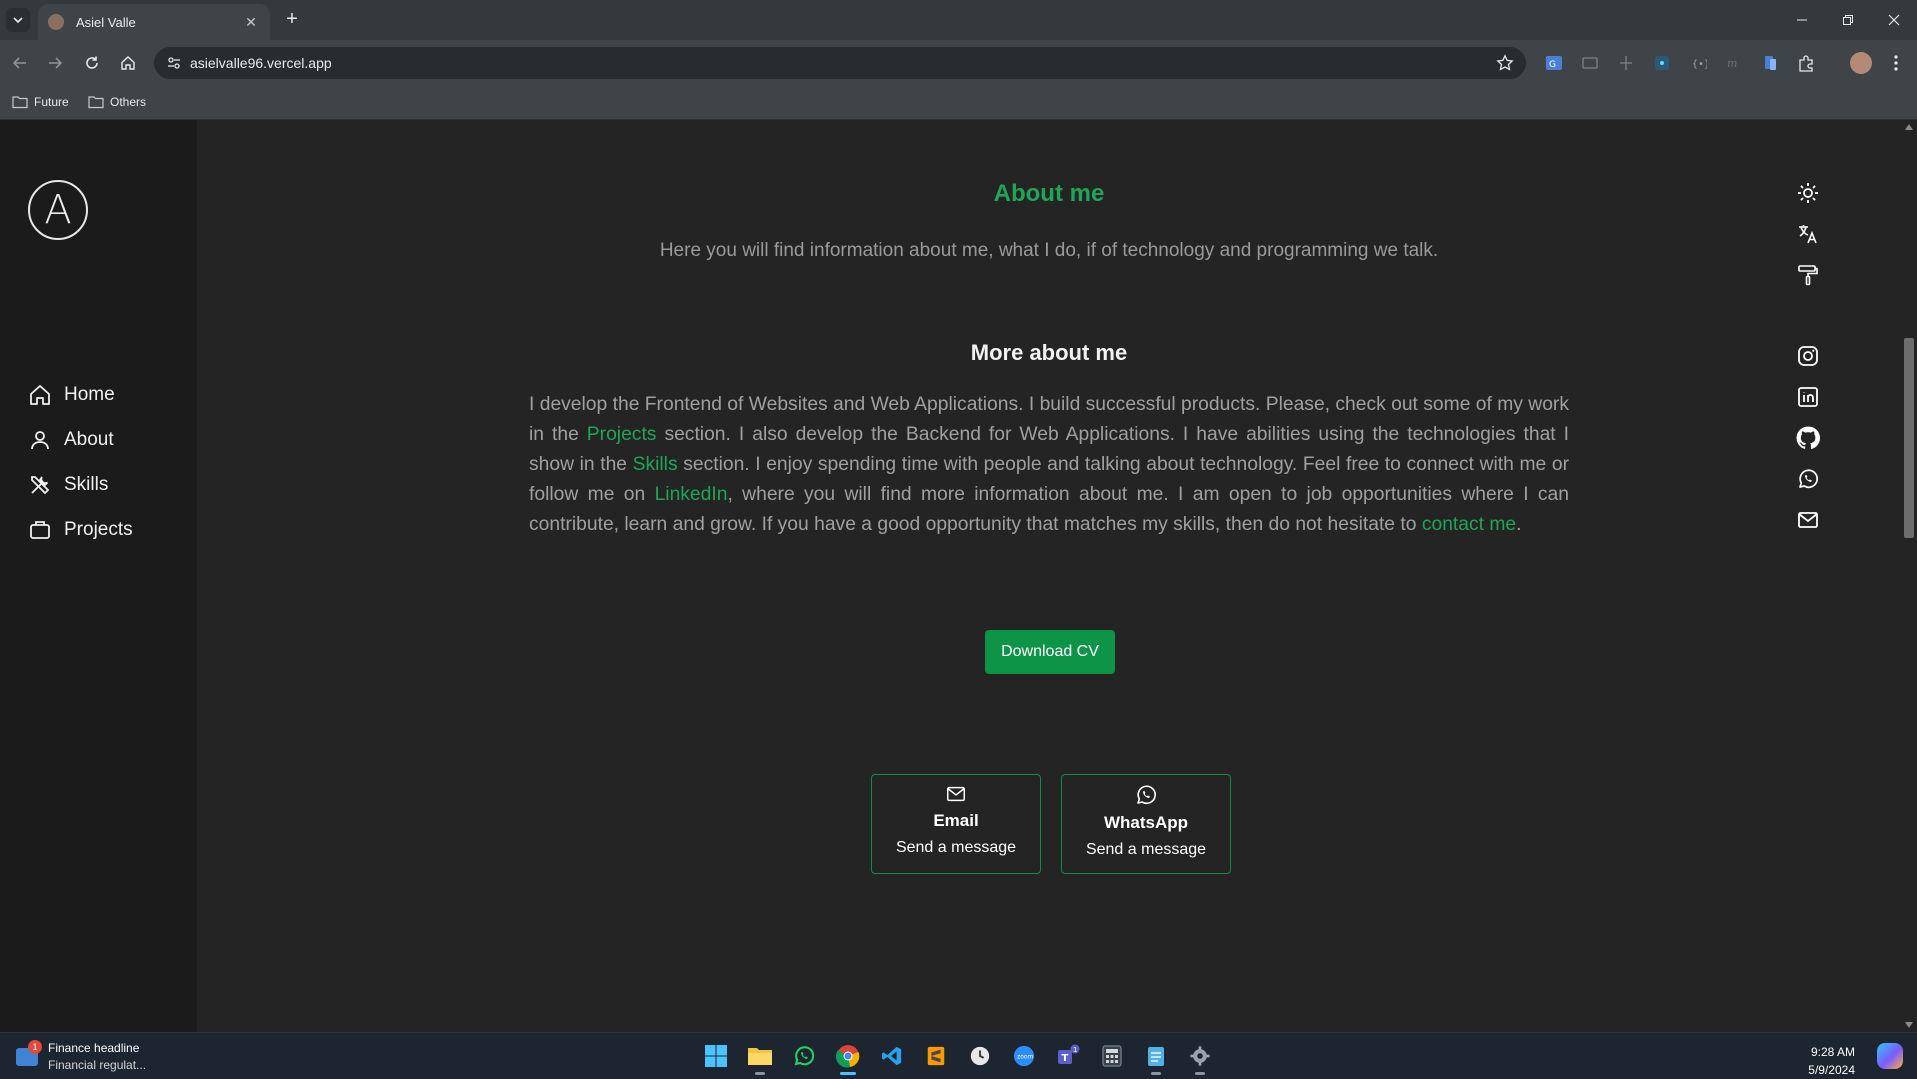 This screenshot has width=1917, height=1079. Describe the element at coordinates (1831, 1061) in the screenshot. I see `system-clock: 9:28 AM 5/9/2024` at that location.